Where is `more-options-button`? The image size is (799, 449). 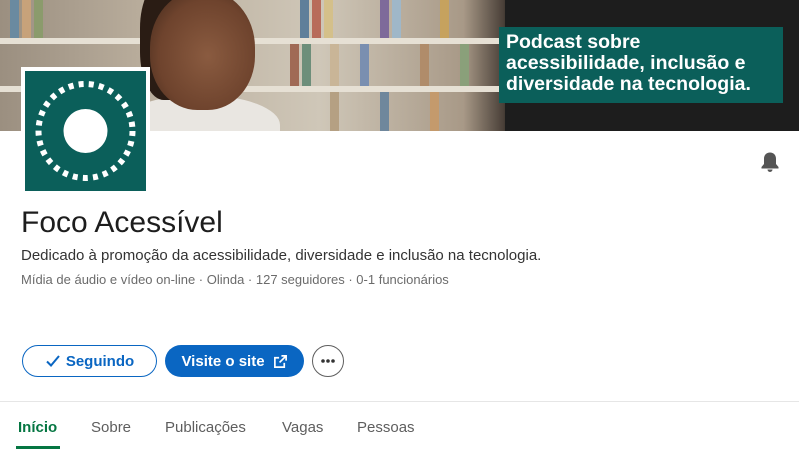 more-options-button is located at coordinates (328, 361).